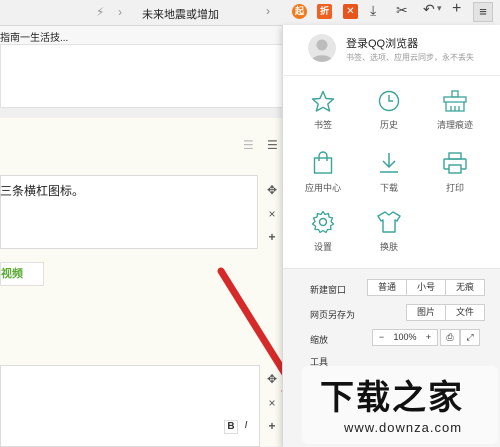 The width and height of the screenshot is (500, 447). What do you see at coordinates (483, 12) in the screenshot?
I see `menu-hamburger-icon: ≡` at bounding box center [483, 12].